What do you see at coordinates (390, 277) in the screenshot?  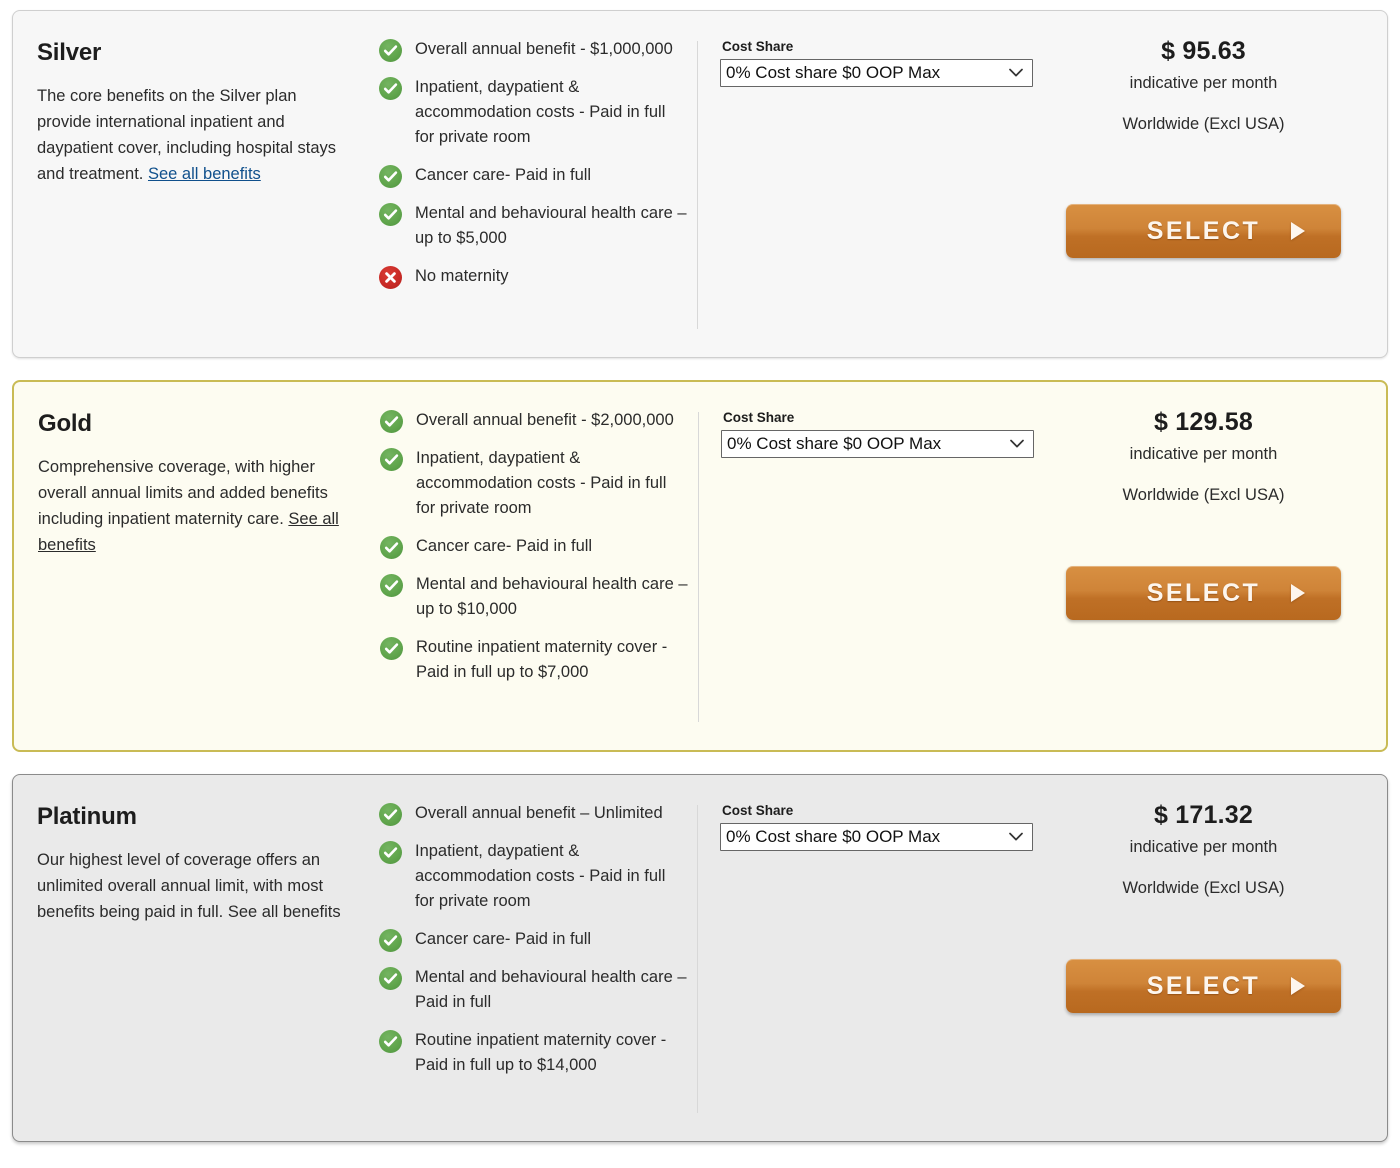 I see `cross-circle-icon` at bounding box center [390, 277].